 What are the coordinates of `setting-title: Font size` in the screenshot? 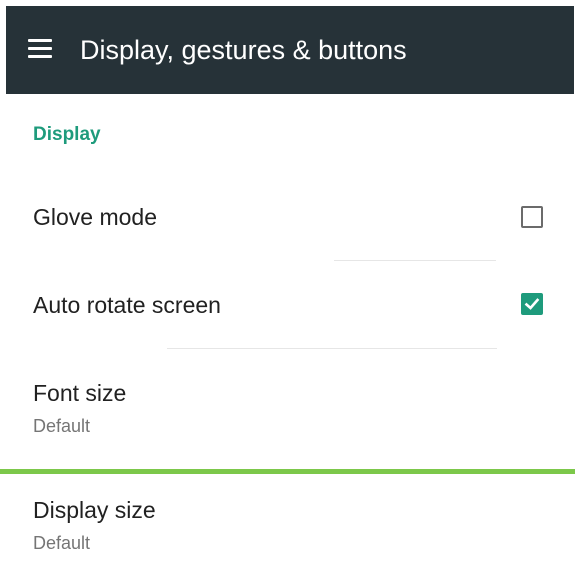 It's located at (80, 393).